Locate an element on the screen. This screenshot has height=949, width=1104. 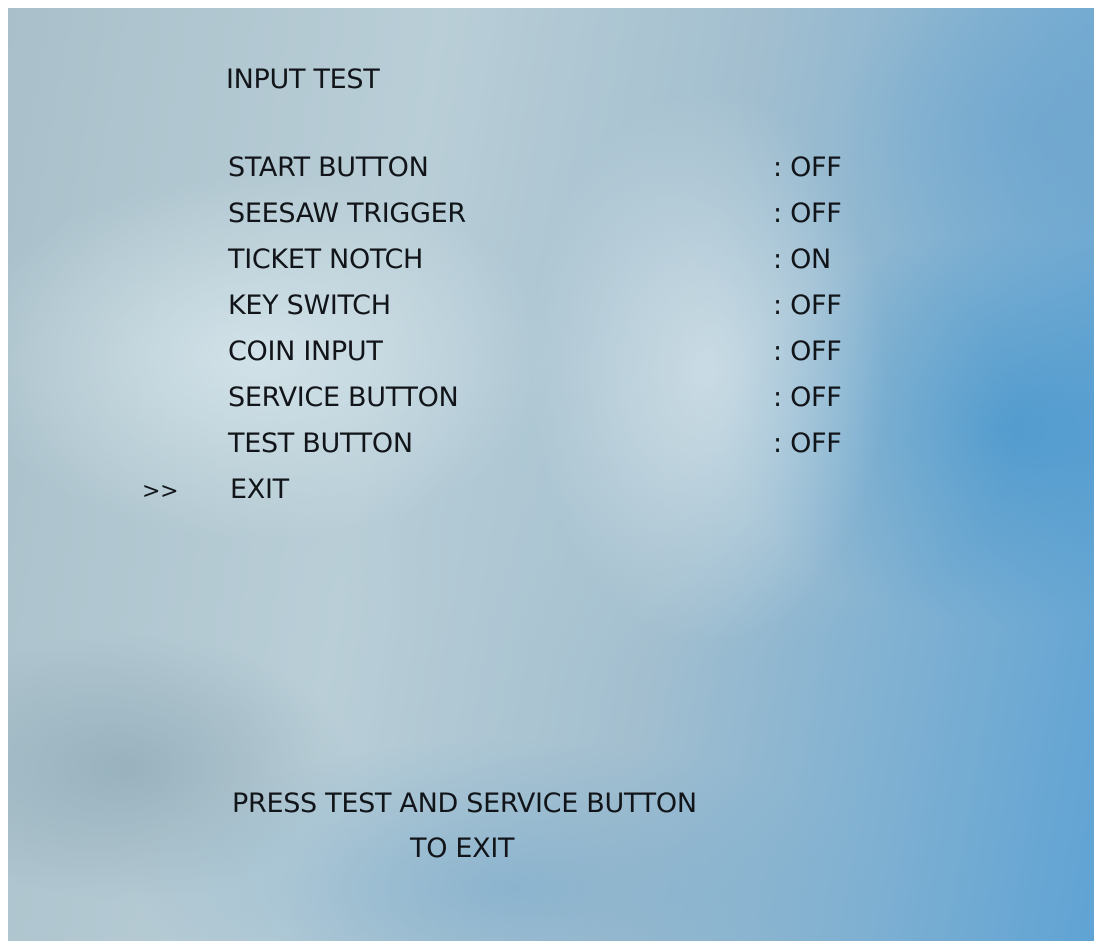
menu-item-coin-input: COIN INPUT is located at coordinates (305, 351).